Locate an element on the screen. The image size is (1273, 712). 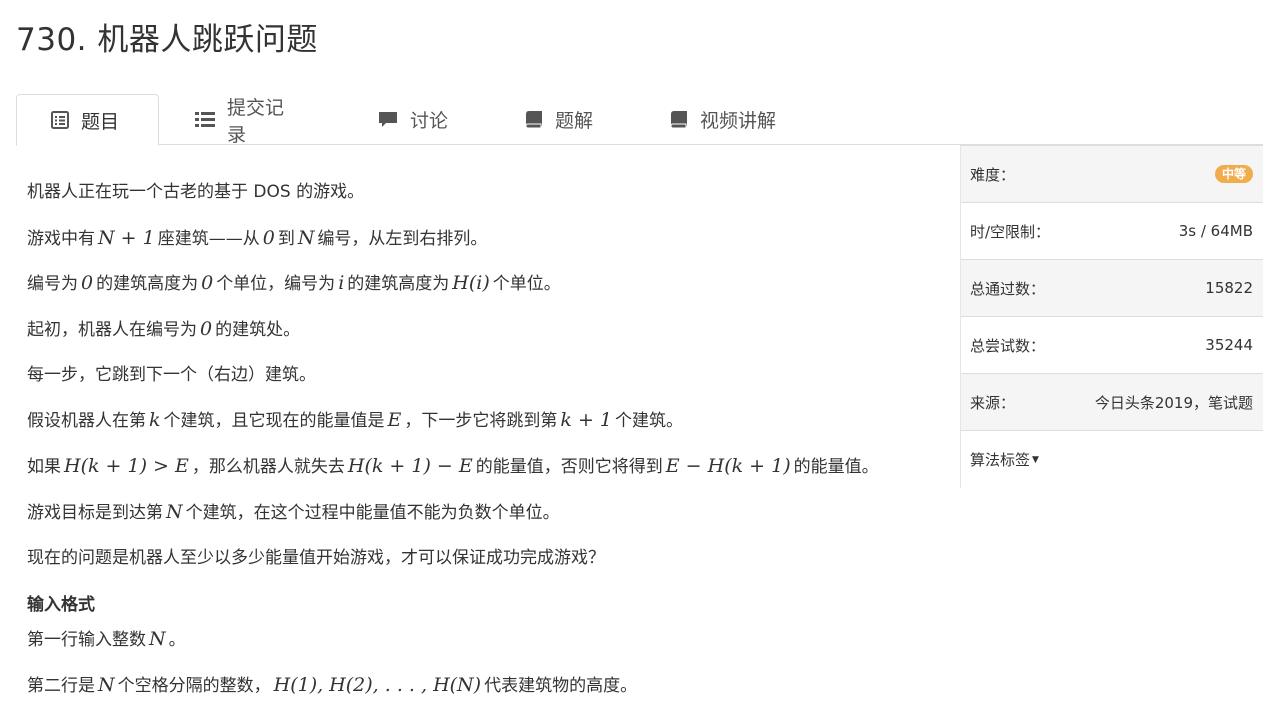
tags-row: 算法标签 ▼ is located at coordinates (1112, 458).